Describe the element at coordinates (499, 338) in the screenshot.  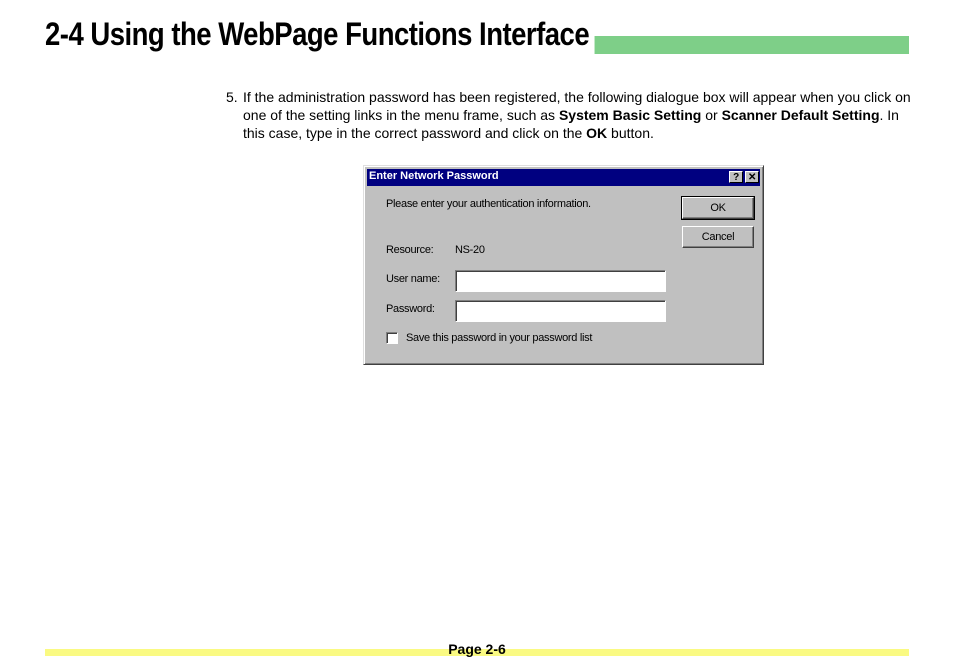
I see `save-password-label: Save this password in your password list` at that location.